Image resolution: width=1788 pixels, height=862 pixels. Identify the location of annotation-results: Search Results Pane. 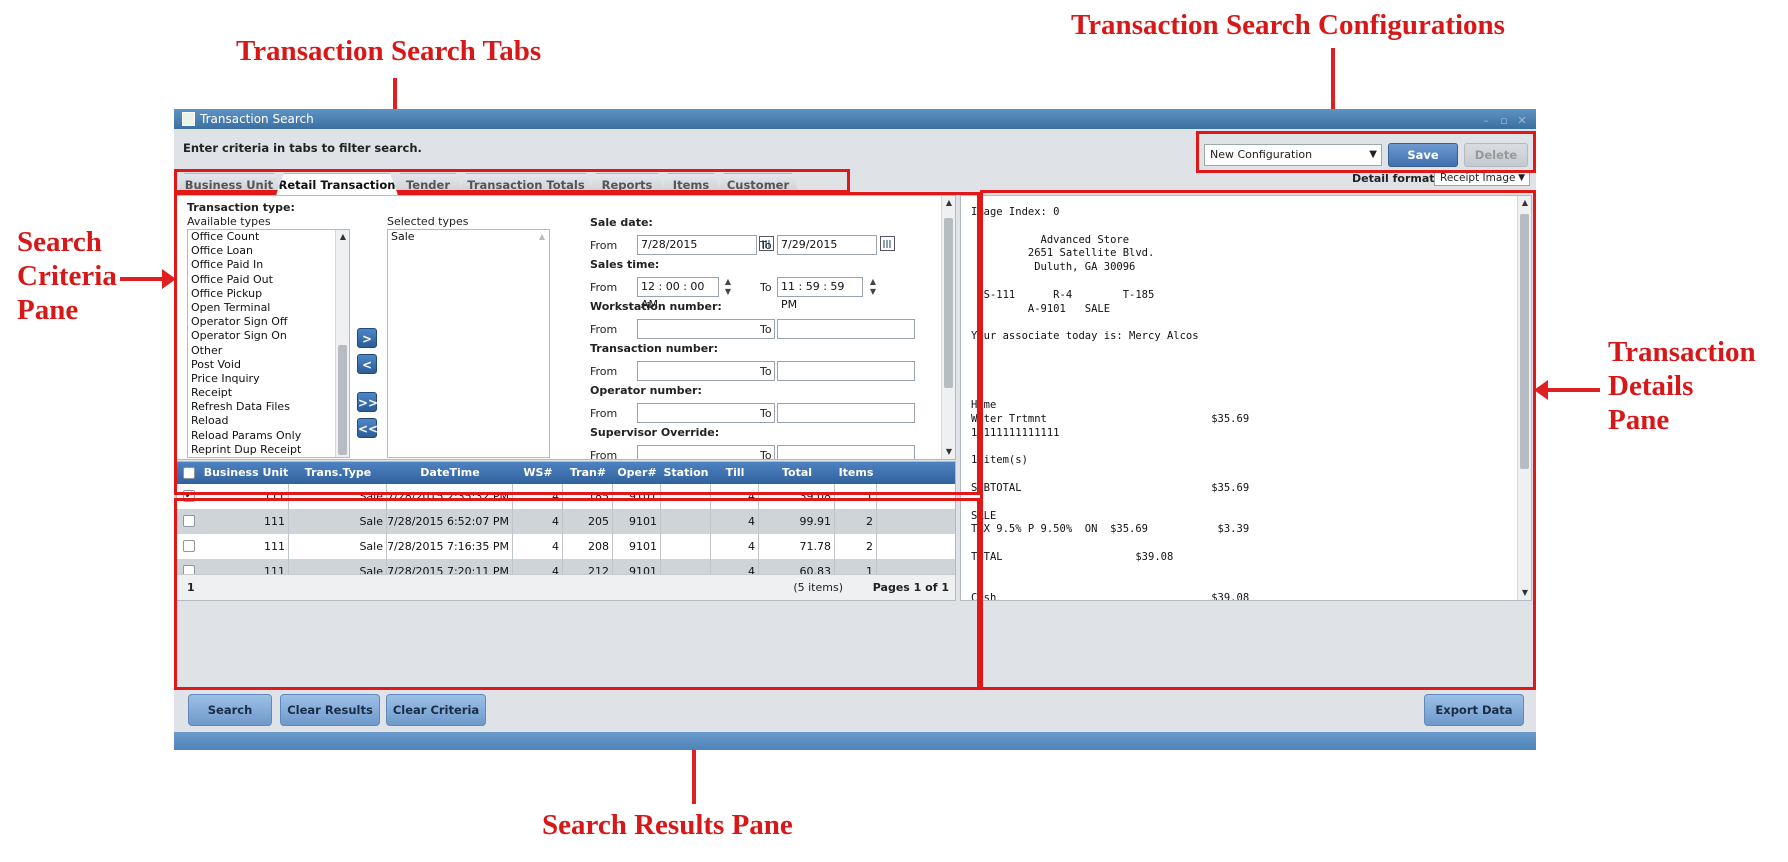
(667, 825).